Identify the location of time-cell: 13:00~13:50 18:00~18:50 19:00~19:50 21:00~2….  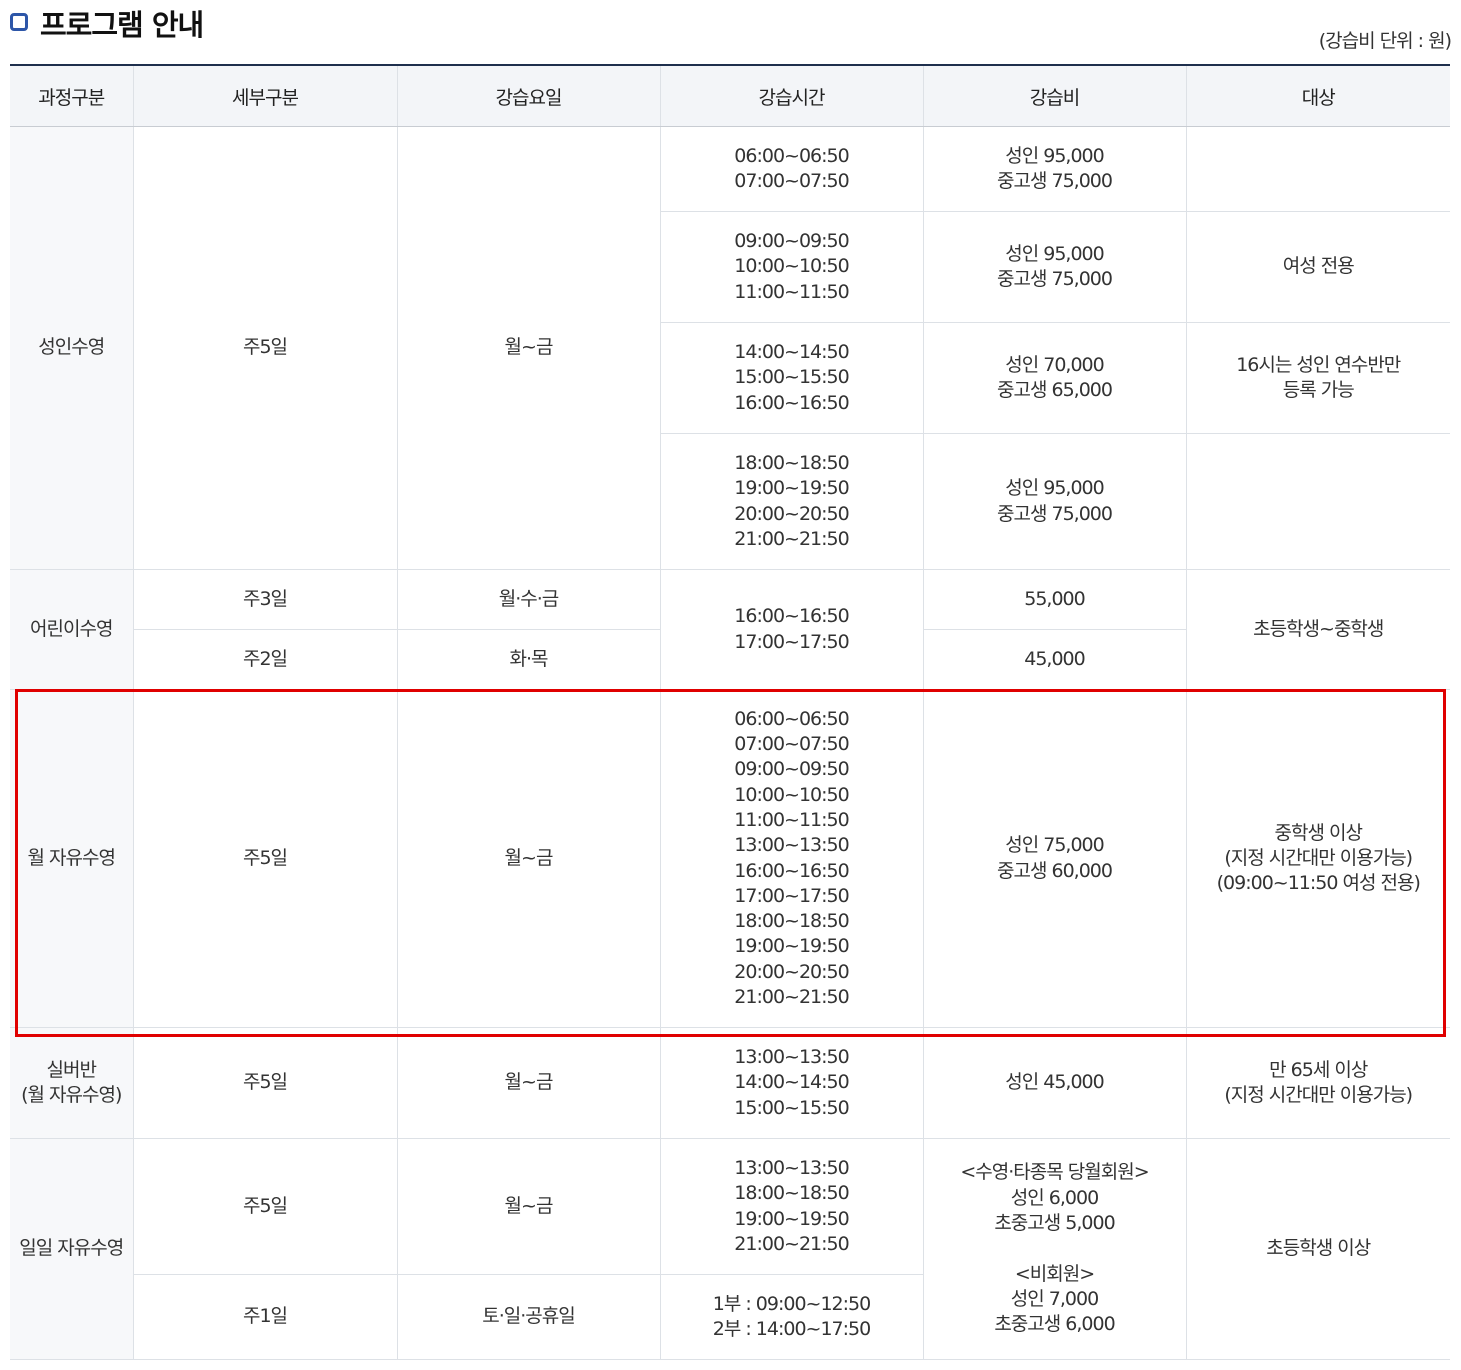
(791, 1206).